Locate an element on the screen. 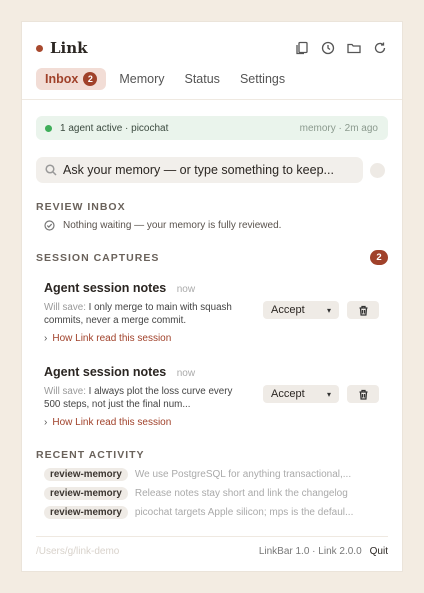  tab-memory: Memory is located at coordinates (141, 79).